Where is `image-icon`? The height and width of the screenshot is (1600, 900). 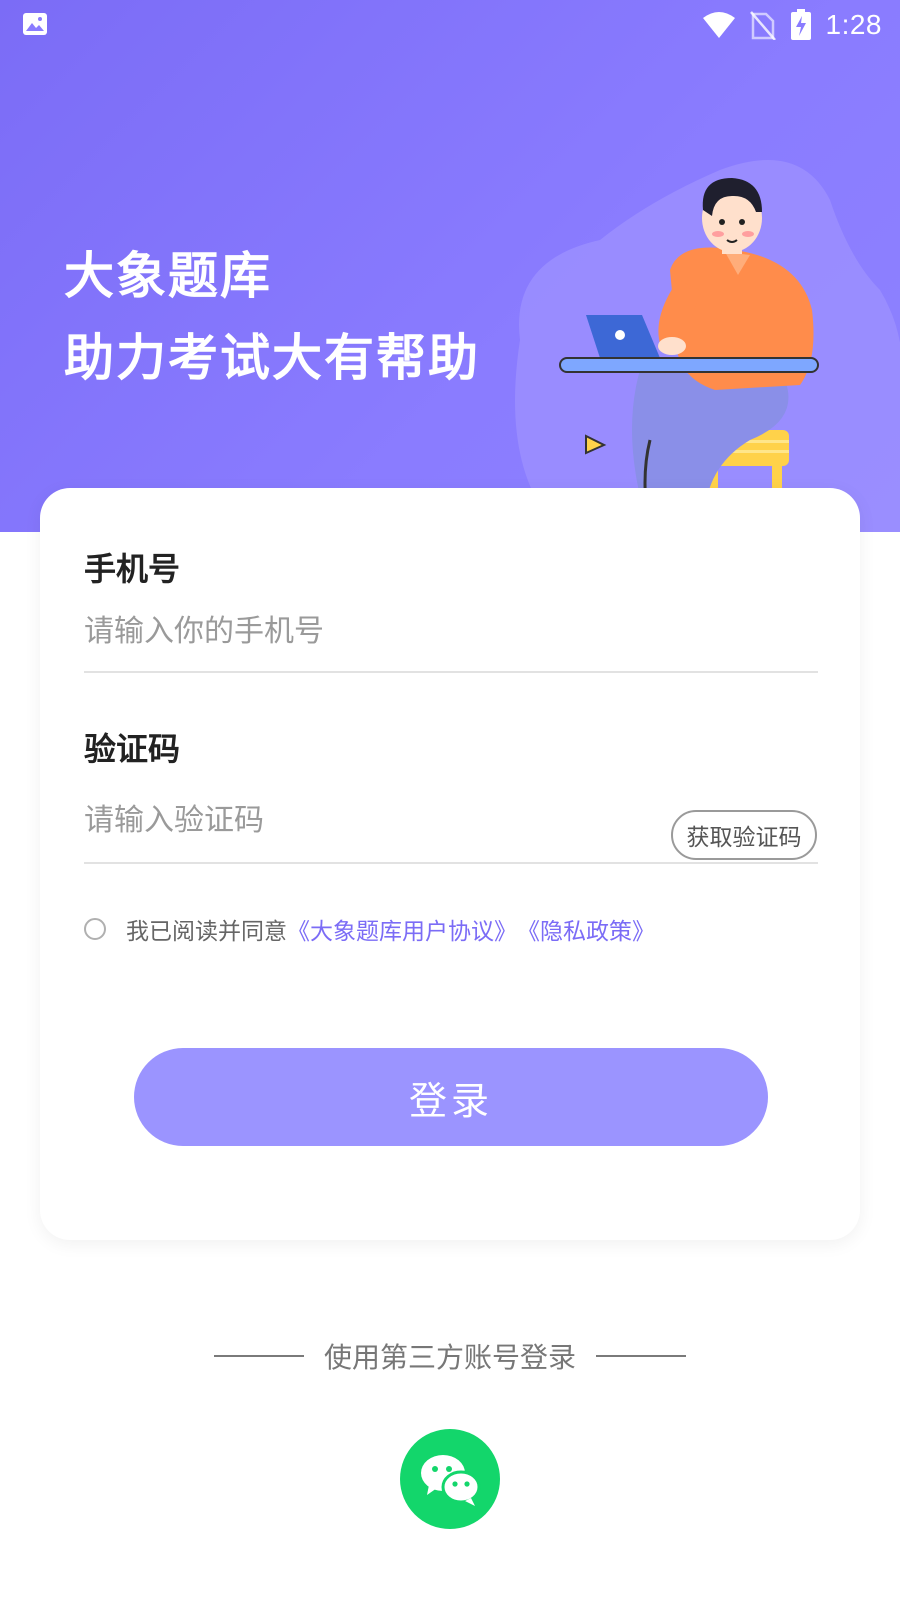 image-icon is located at coordinates (35, 24).